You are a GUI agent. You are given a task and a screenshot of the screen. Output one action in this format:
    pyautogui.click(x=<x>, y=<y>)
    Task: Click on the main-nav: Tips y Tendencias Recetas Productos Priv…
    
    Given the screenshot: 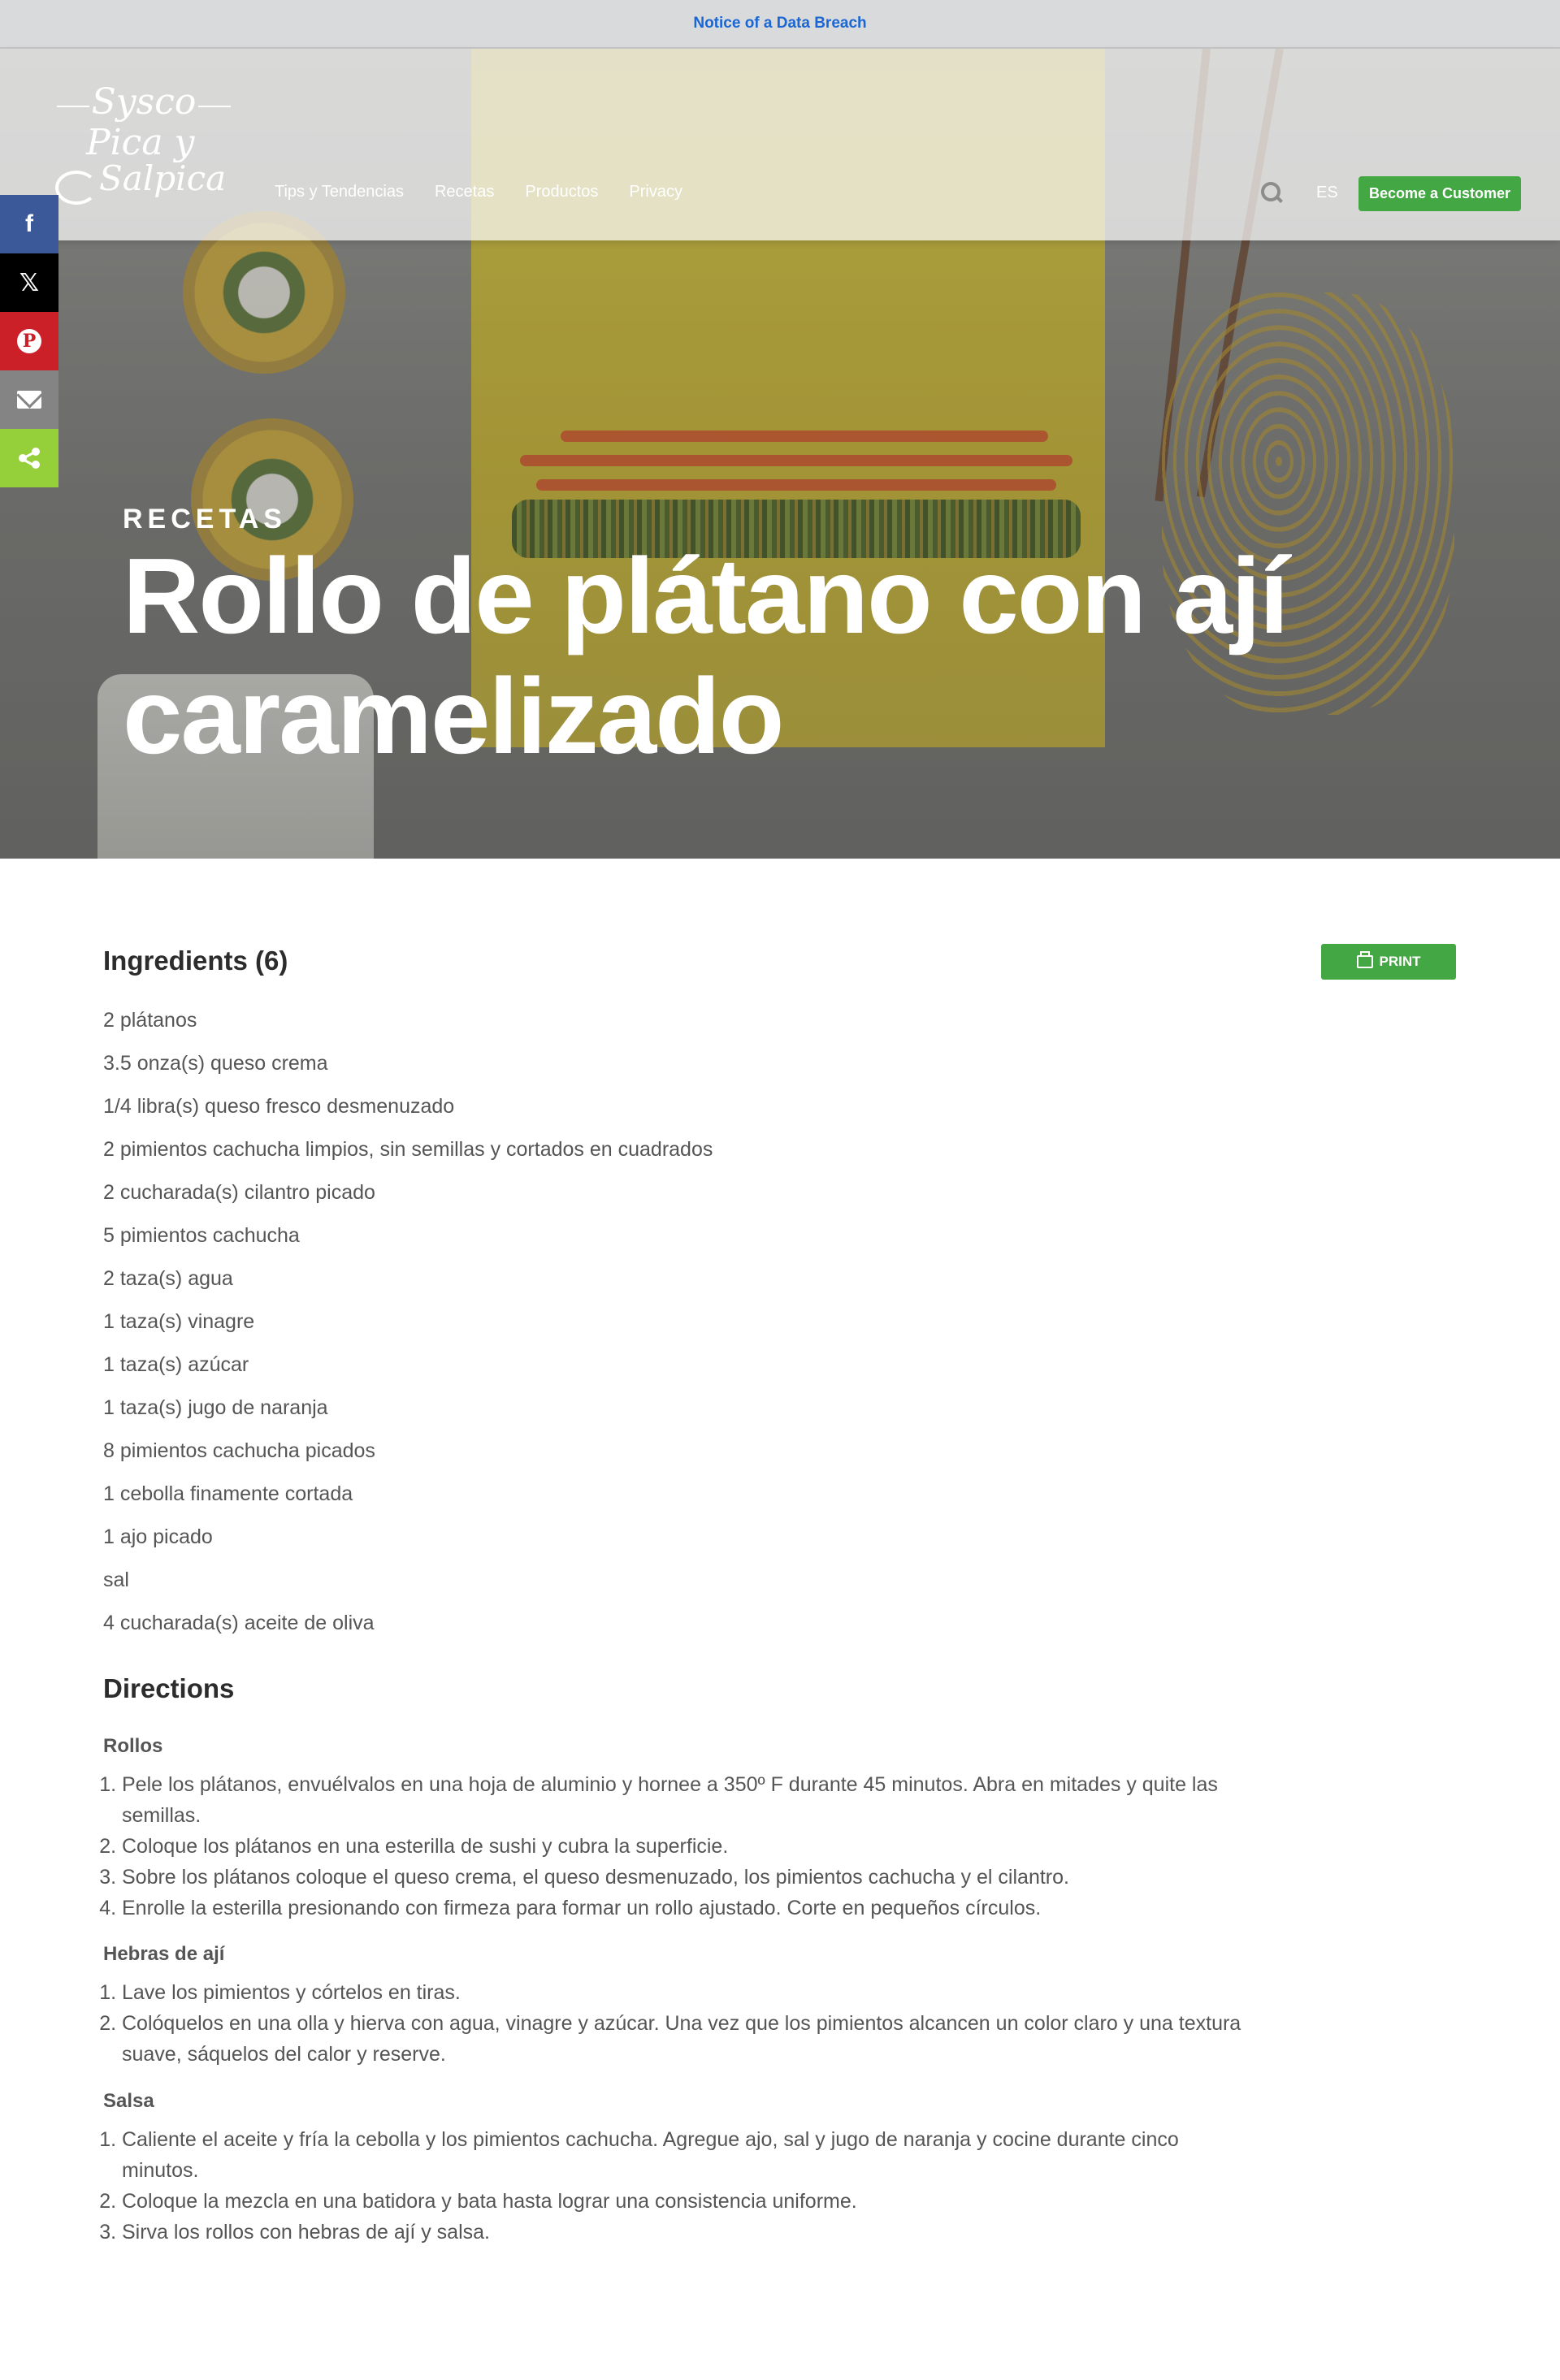 What is the action you would take?
    pyautogui.click(x=478, y=192)
    